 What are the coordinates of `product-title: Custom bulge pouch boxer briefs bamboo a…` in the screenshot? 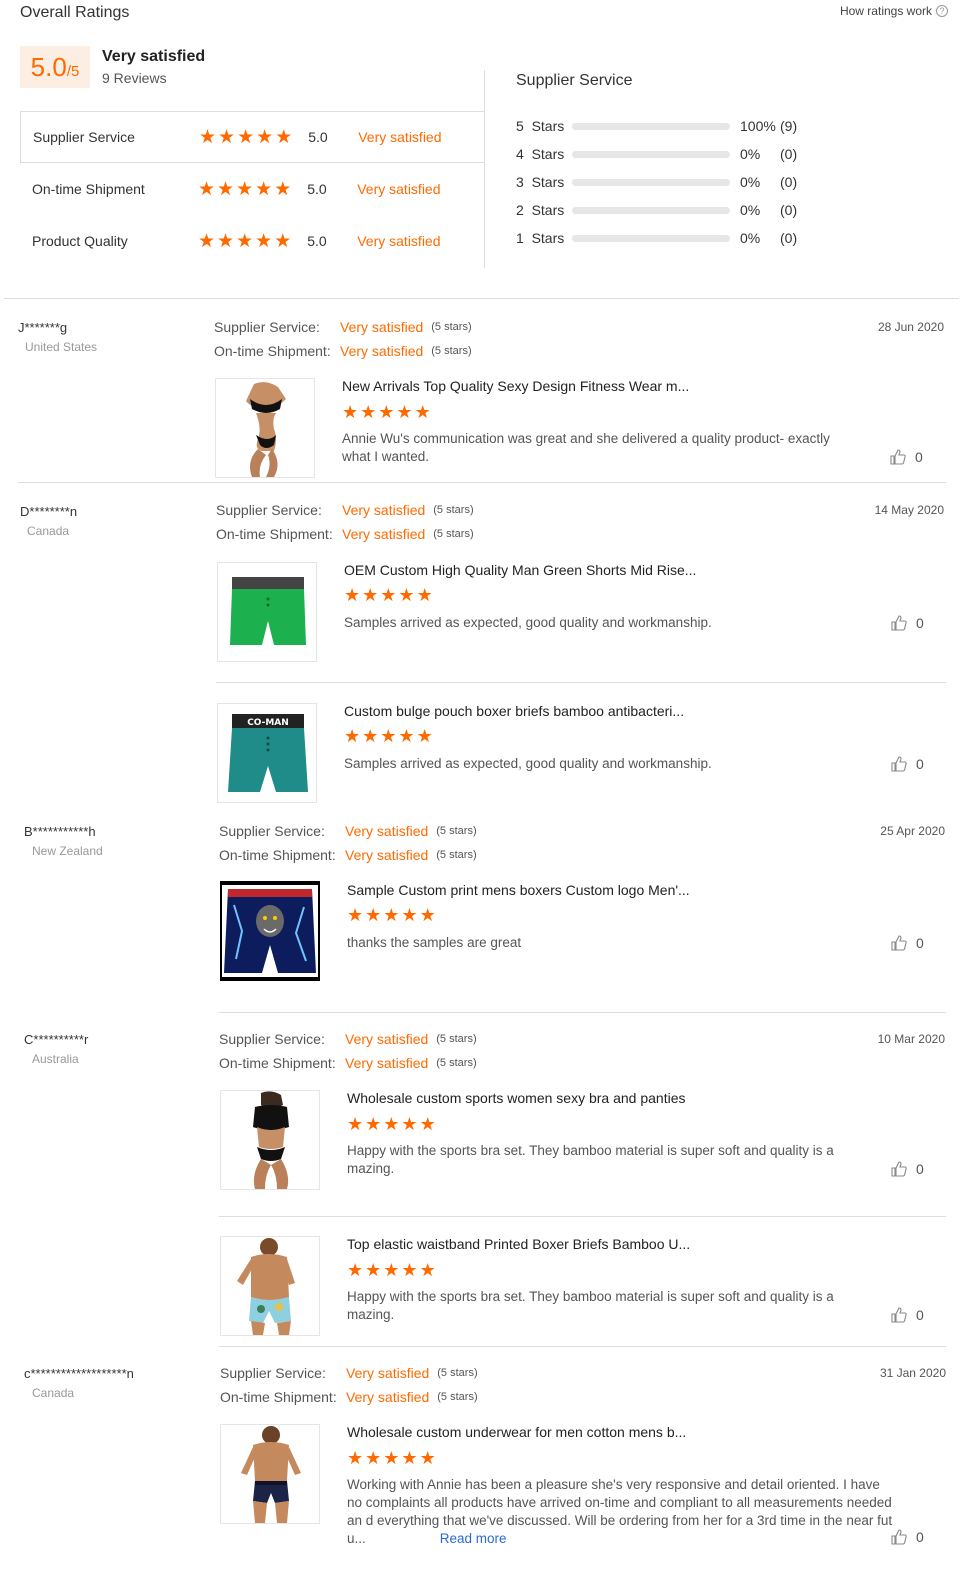 It's located at (514, 711).